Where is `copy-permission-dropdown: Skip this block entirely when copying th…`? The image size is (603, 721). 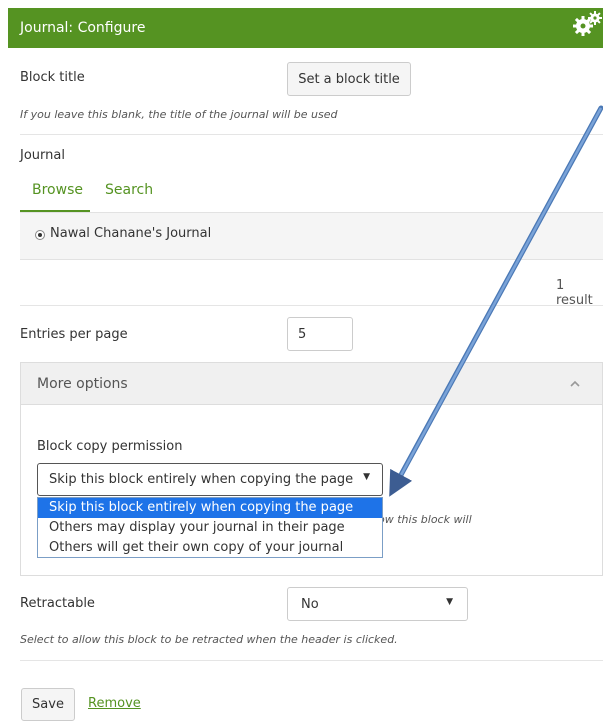
copy-permission-dropdown: Skip this block entirely when copying th… is located at coordinates (210, 527).